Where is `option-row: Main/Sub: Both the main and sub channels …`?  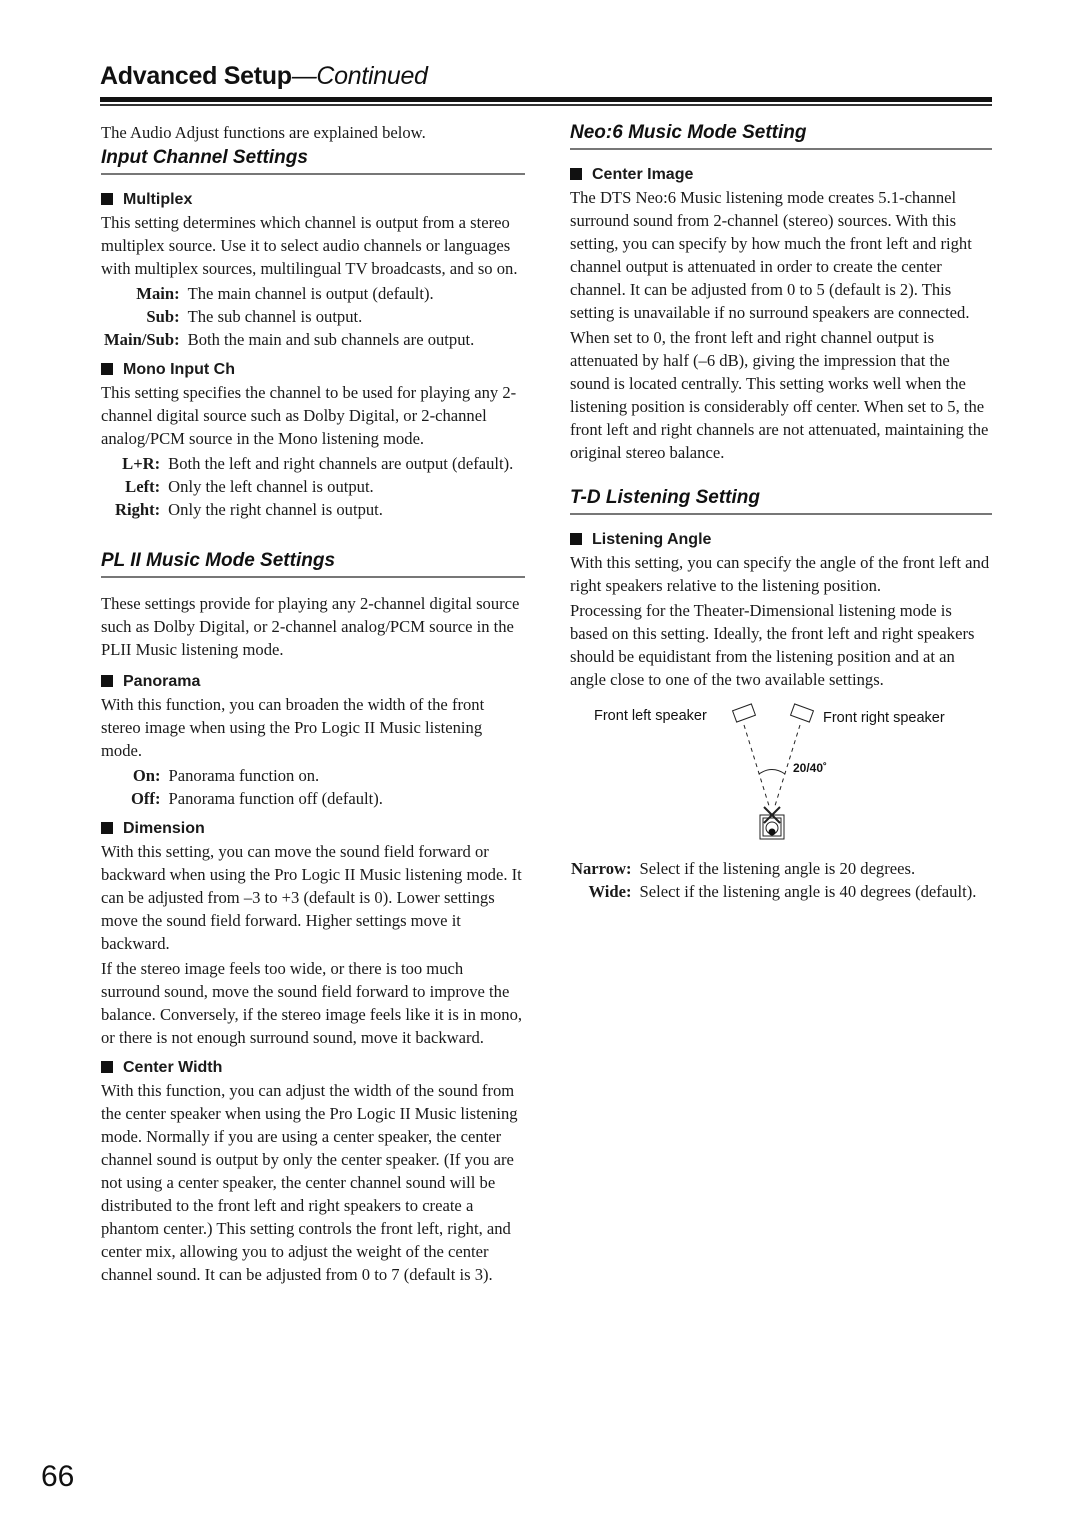
option-row: Main/Sub: Both the main and sub channels … is located at coordinates (289, 339).